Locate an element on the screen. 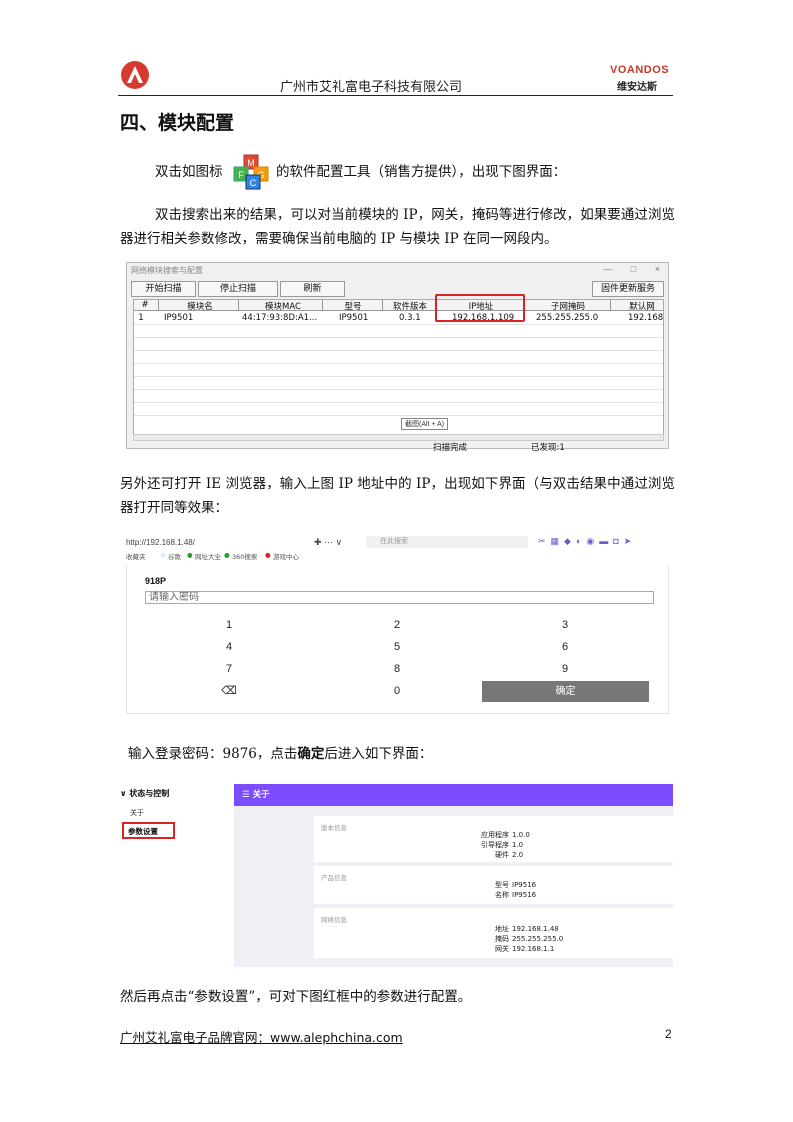 The height and width of the screenshot is (1122, 793). paragraph-5: 然后再点击“参数设置”，可对下图红框中的参数进行配置。 is located at coordinates (296, 997).